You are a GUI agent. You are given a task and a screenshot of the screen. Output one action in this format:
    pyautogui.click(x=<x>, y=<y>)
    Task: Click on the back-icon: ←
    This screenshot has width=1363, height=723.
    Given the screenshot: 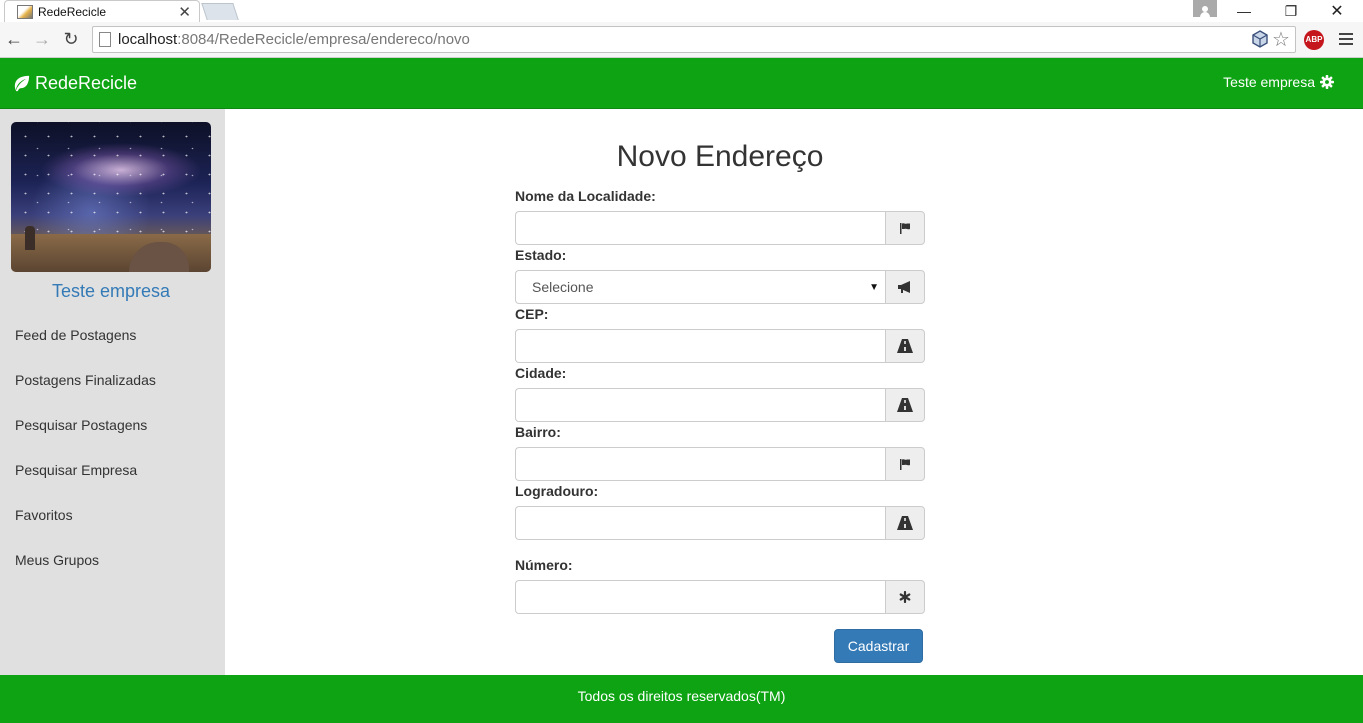 What is the action you would take?
    pyautogui.click(x=14, y=39)
    